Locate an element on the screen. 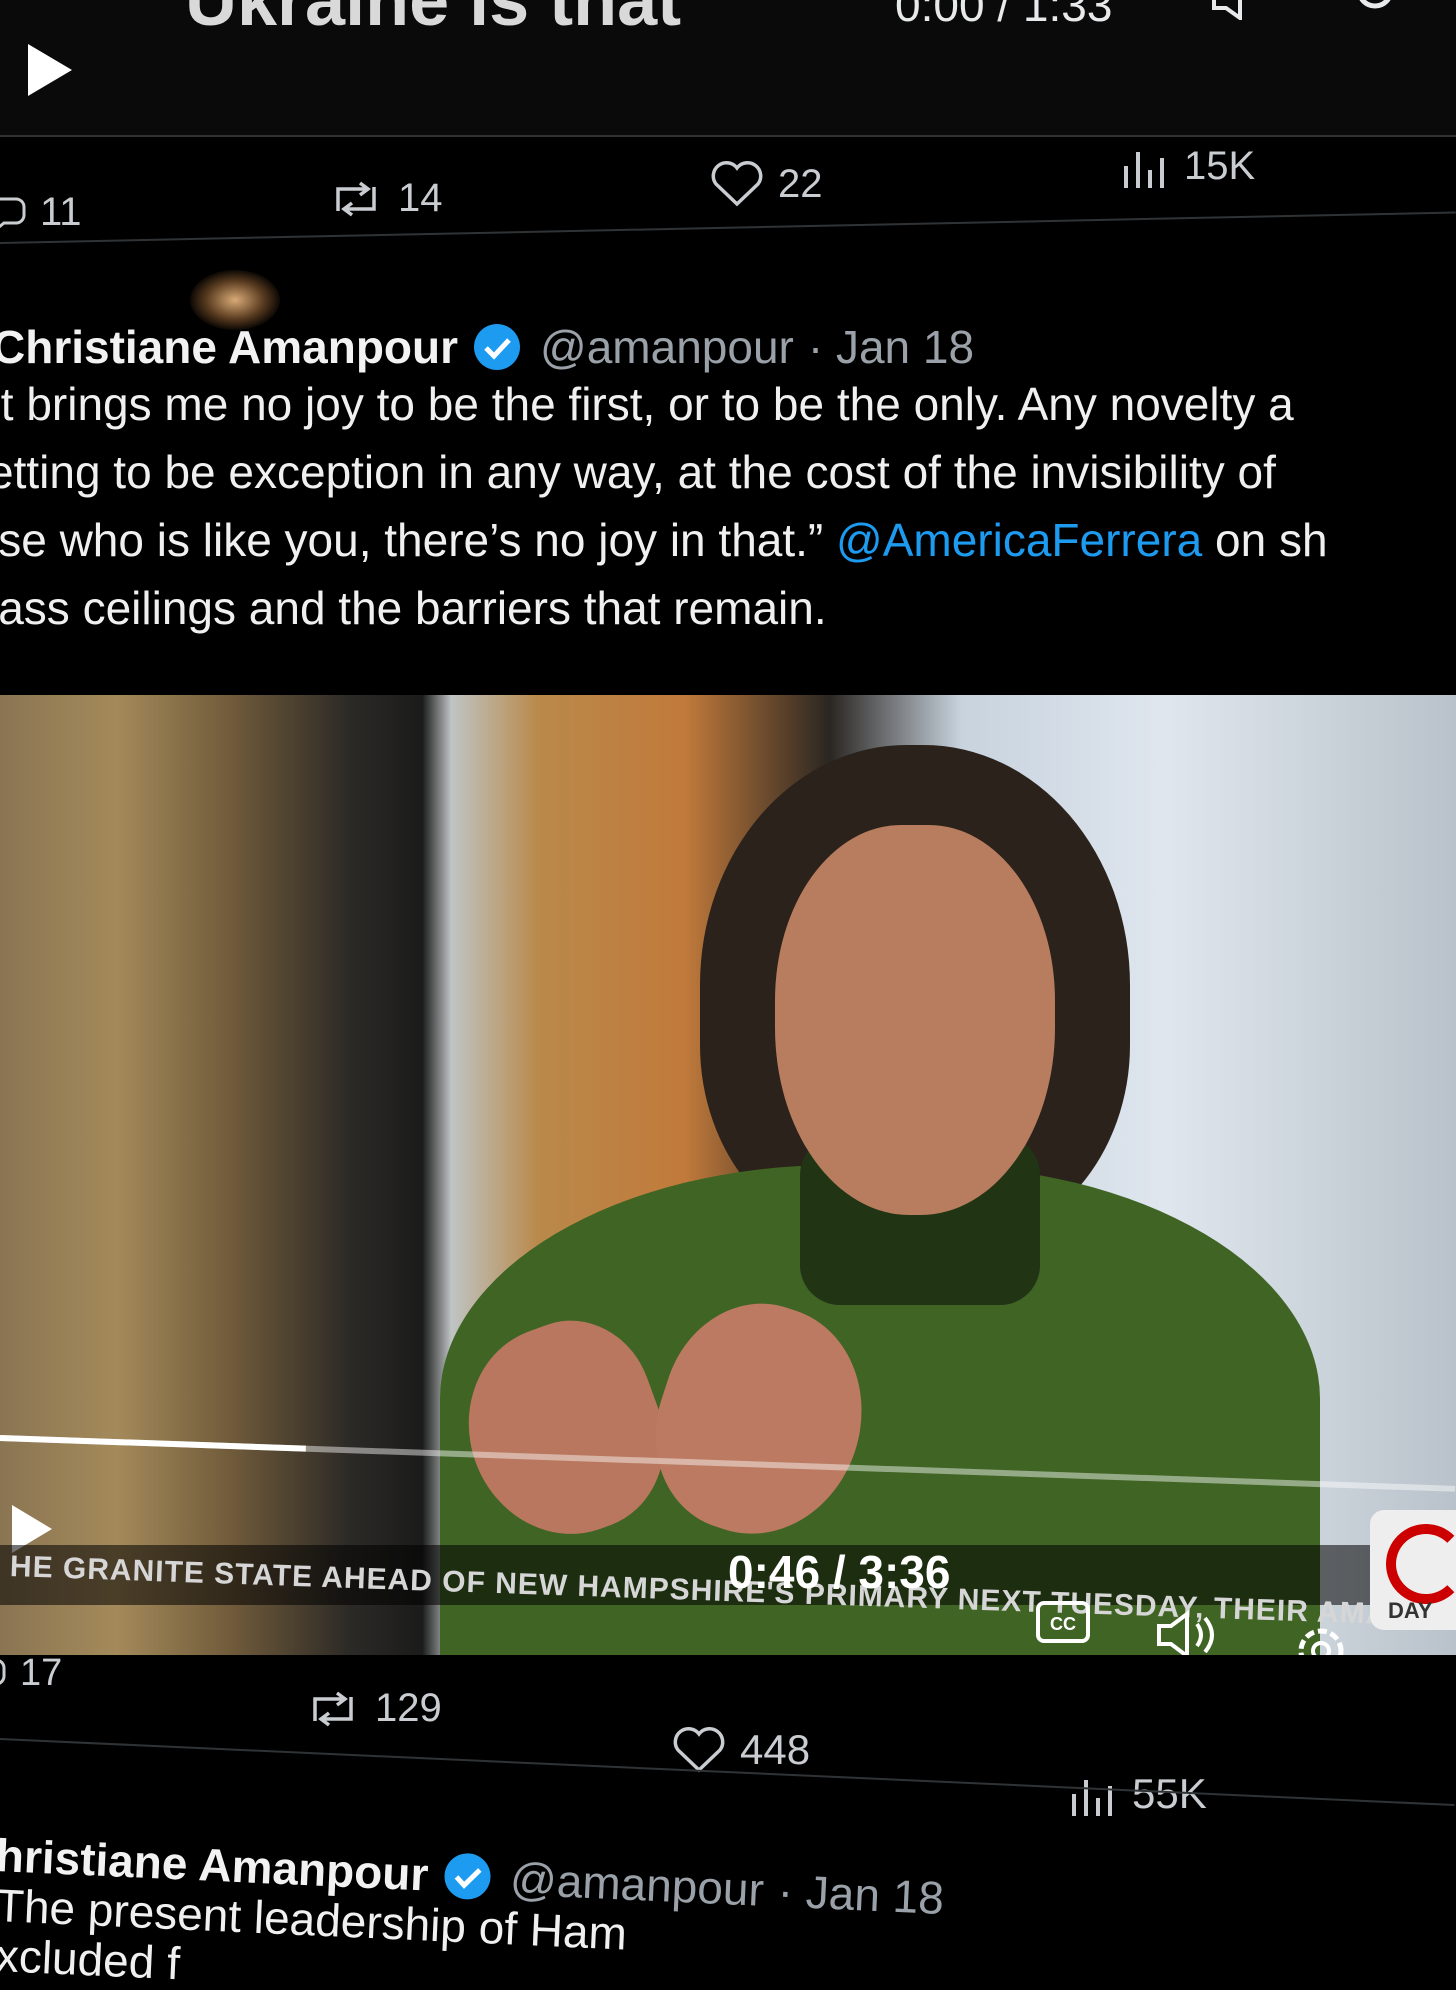  views-count: 15K is located at coordinates (1220, 165).